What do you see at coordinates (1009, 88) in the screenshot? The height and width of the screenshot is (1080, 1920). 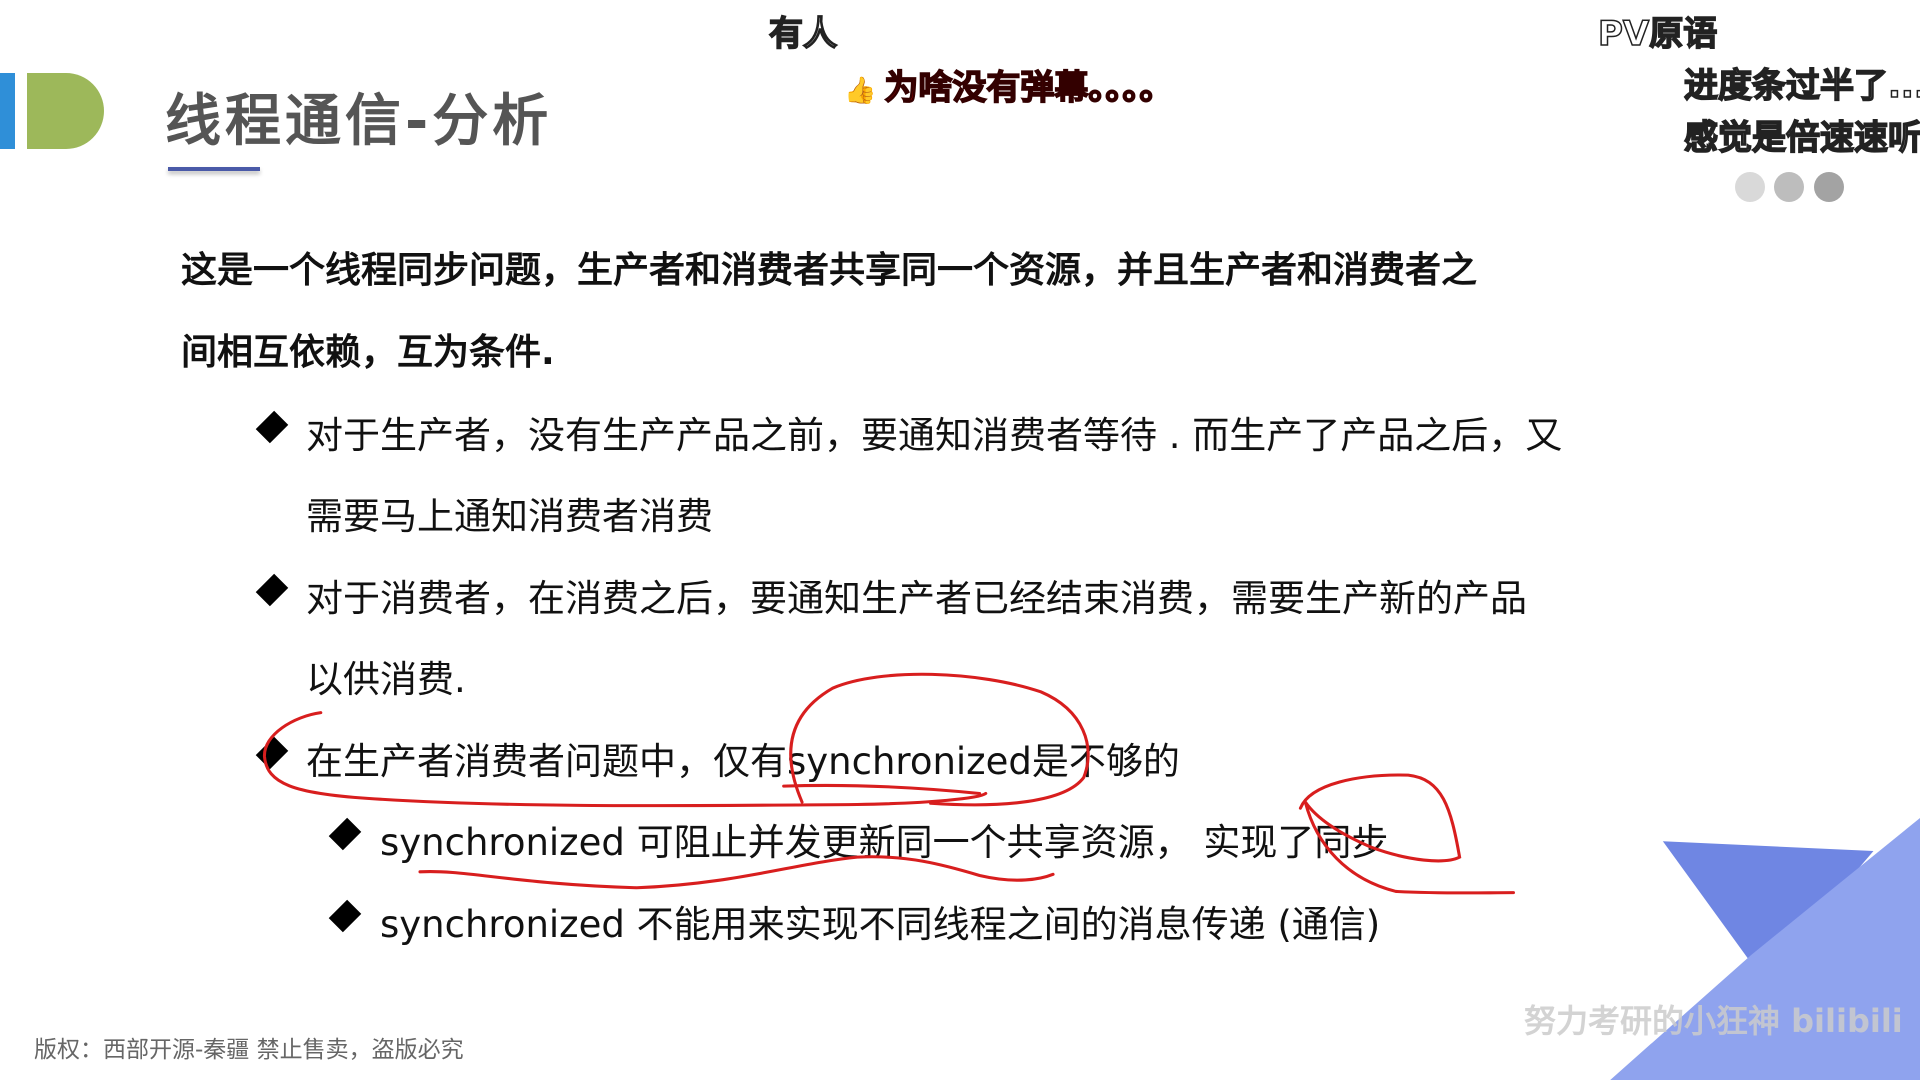 I see `danmaku-comment-highlight: 👍 为啥没有弹幕。。。。` at bounding box center [1009, 88].